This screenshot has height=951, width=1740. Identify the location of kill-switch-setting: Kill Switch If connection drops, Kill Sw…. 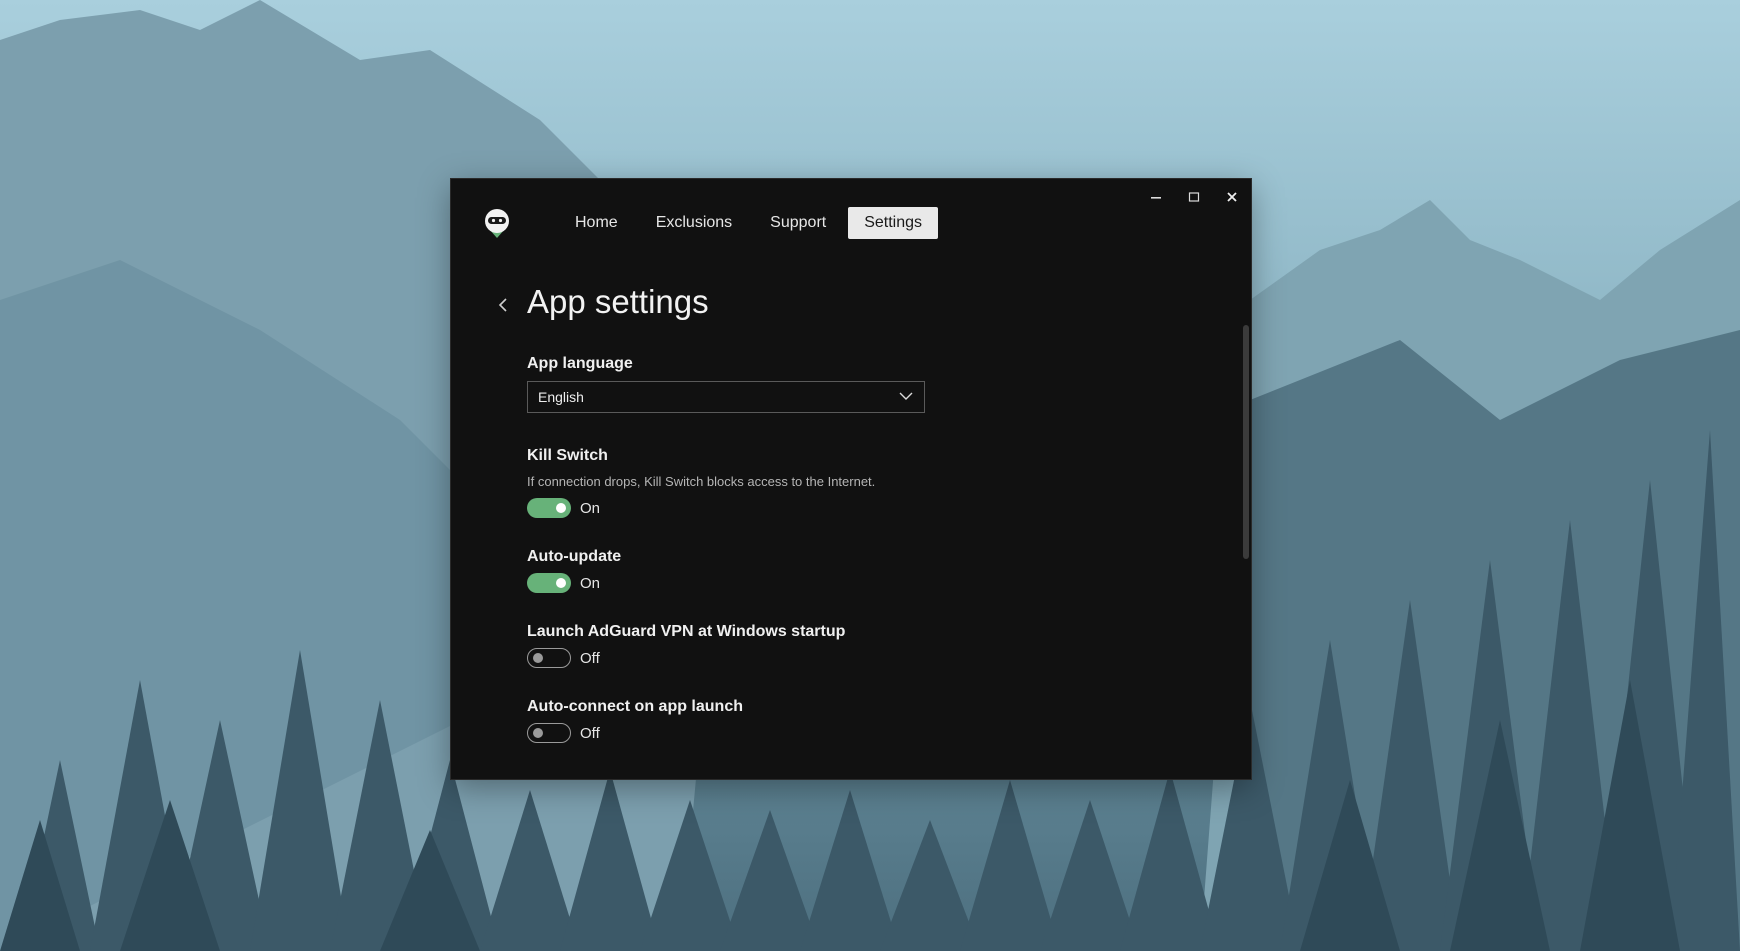
(867, 483).